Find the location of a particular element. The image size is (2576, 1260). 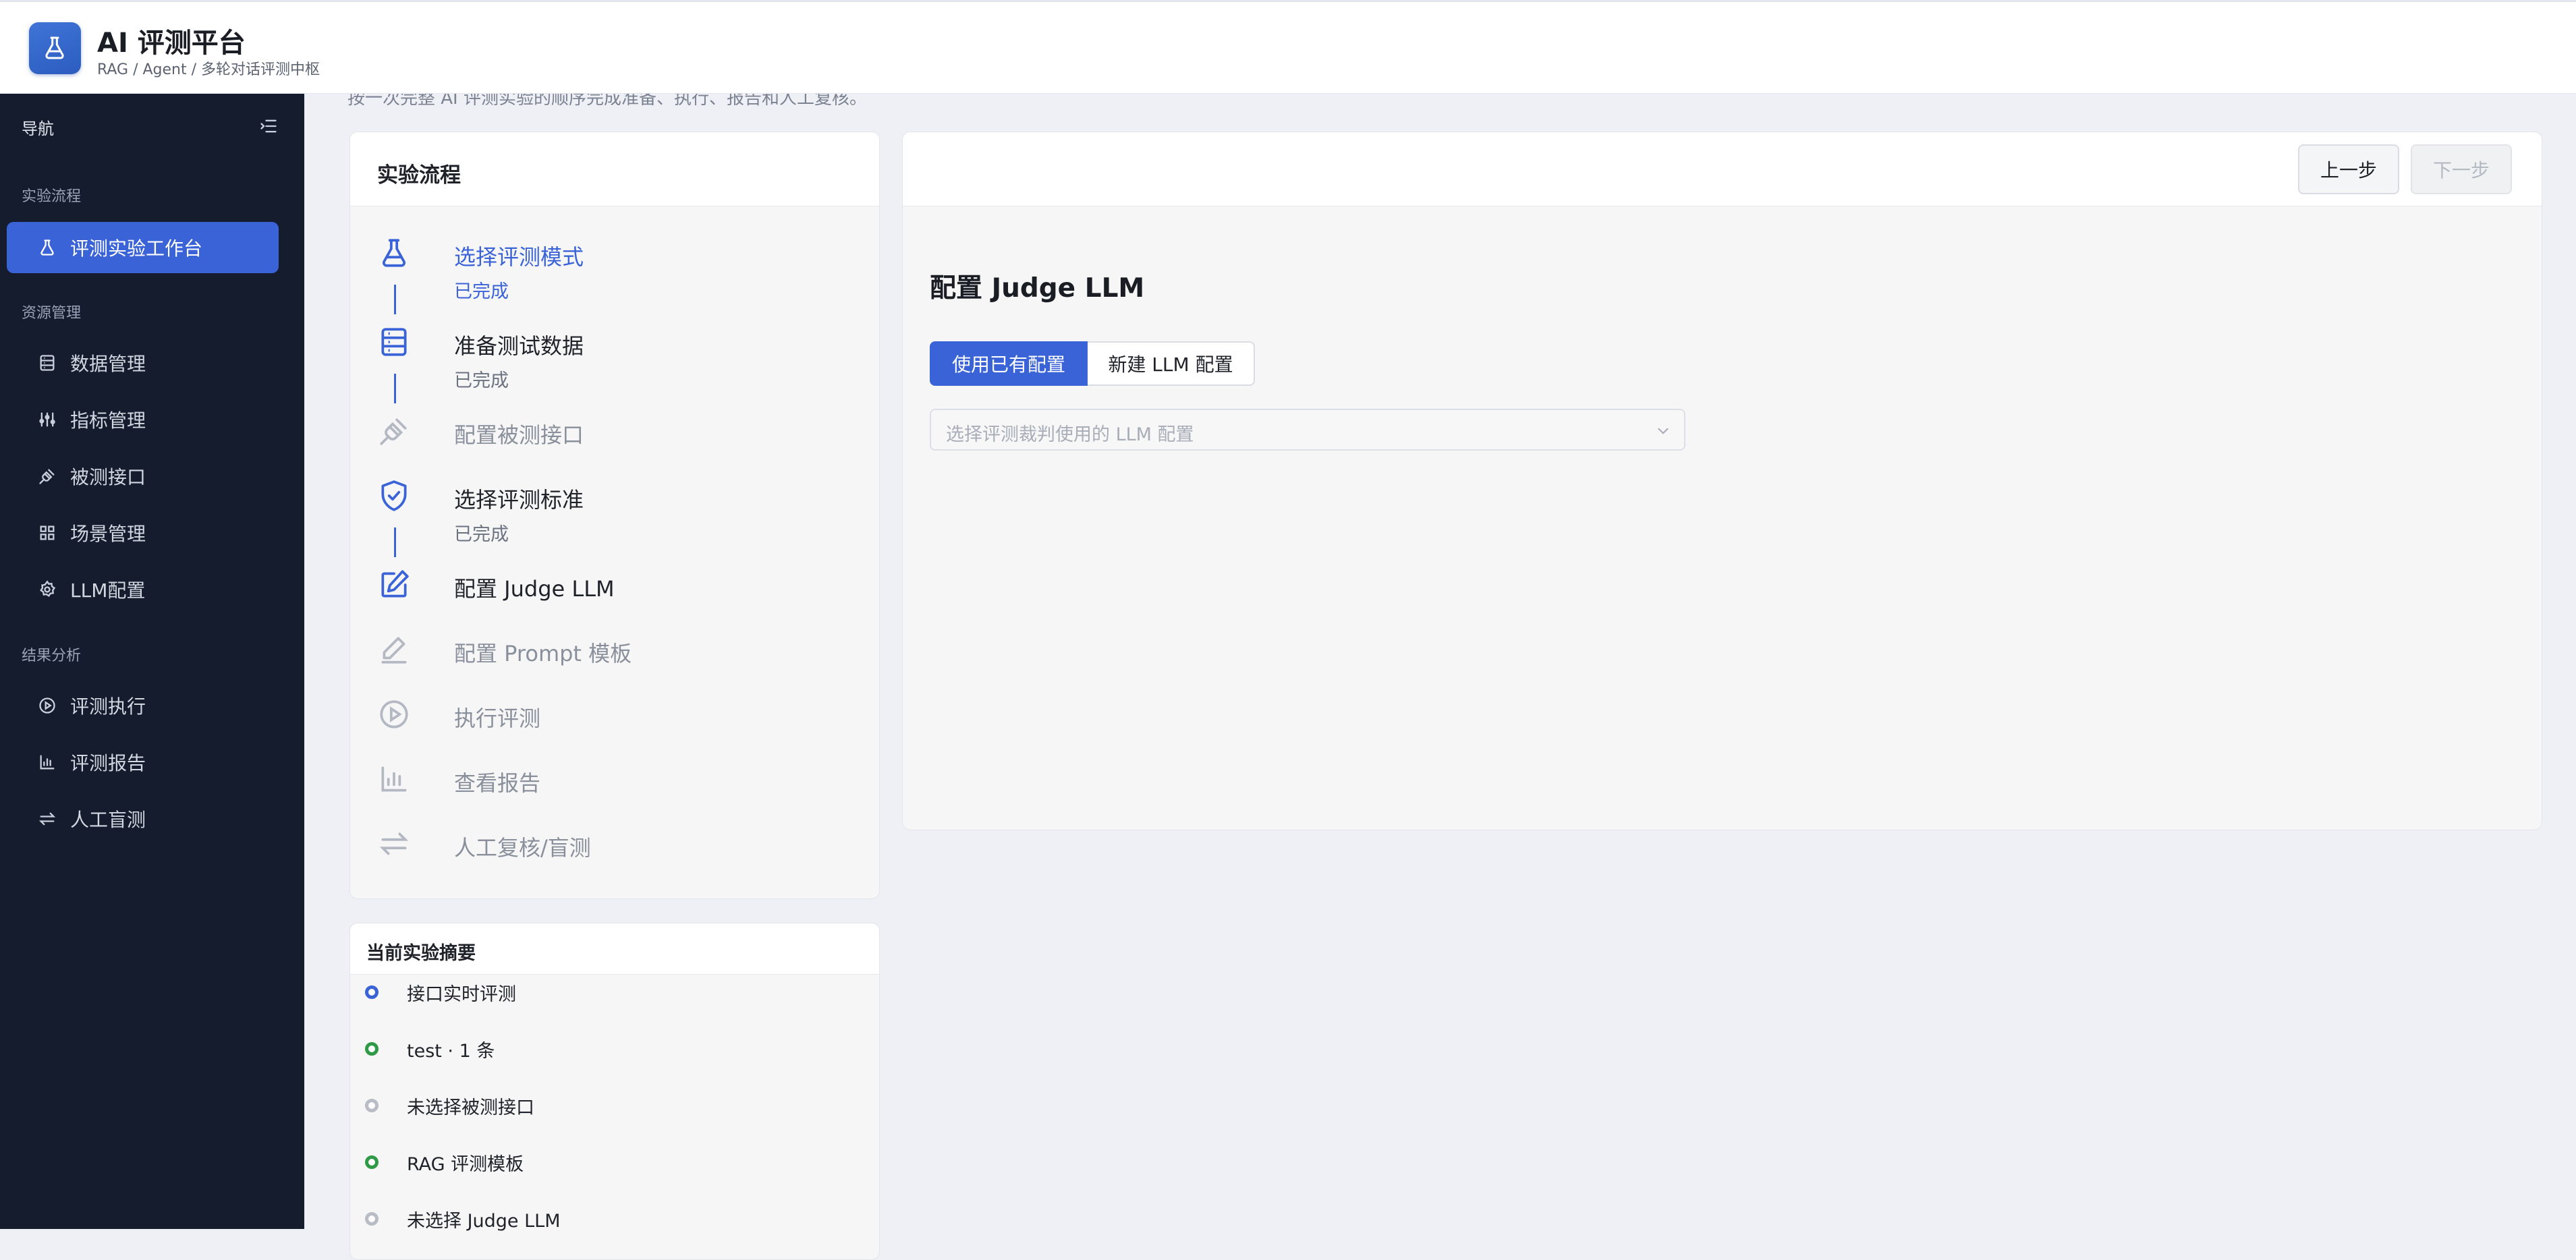

summary-item-endpoint: 未选择被测接口 is located at coordinates (449, 1105).